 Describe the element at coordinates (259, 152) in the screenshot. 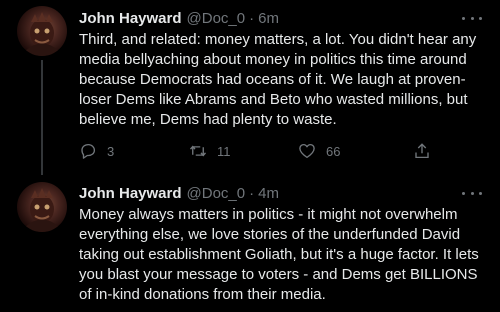

I see `tweet-actions: 3 11 66` at that location.